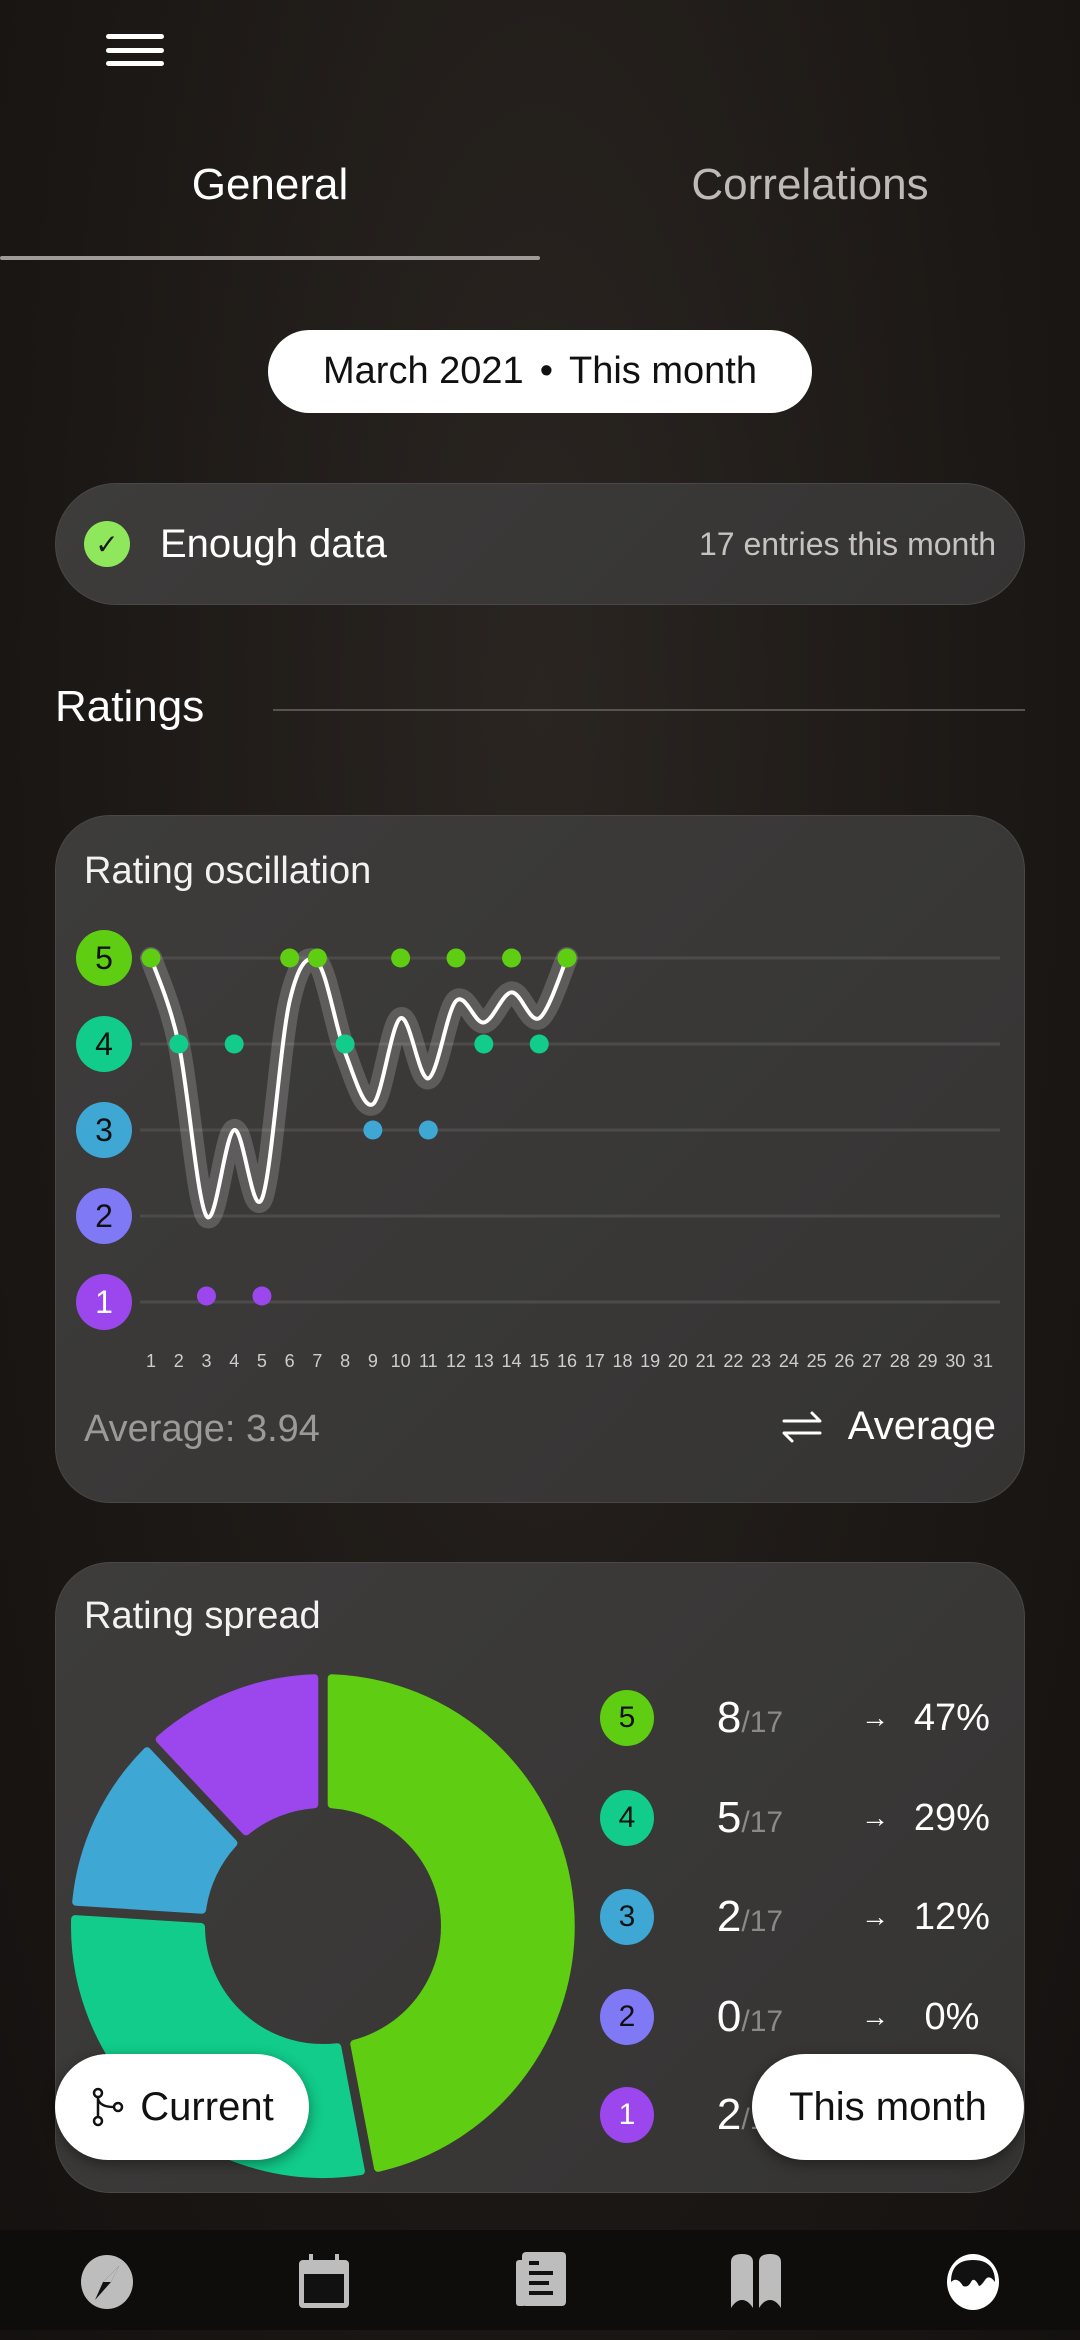 The height and width of the screenshot is (2340, 1080). I want to click on rating-count: 0/17, so click(750, 2017).